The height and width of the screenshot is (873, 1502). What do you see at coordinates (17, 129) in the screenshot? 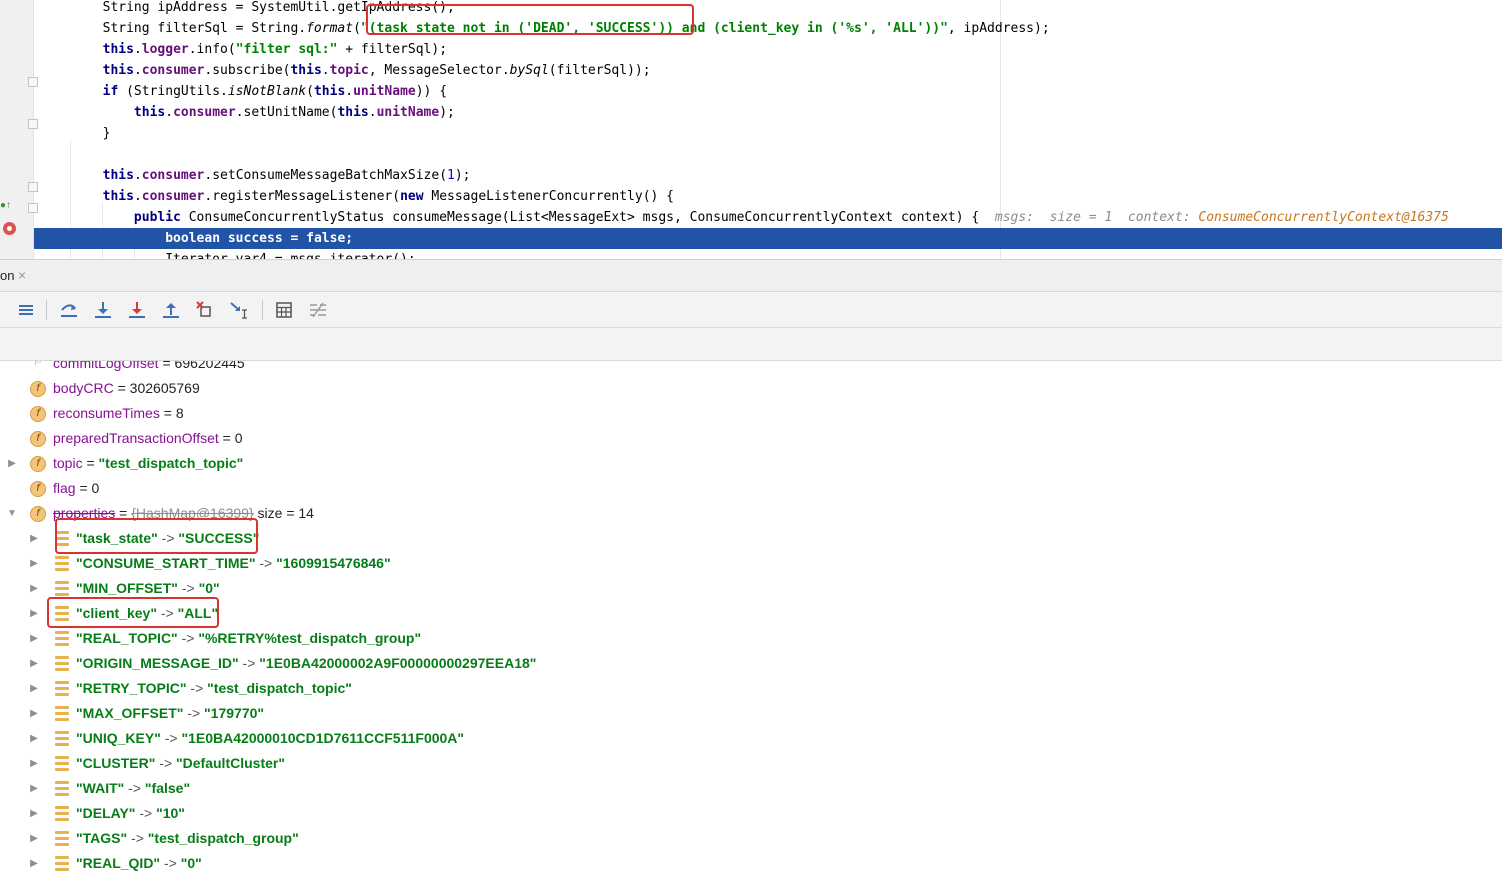
I see `editor-gutter` at bounding box center [17, 129].